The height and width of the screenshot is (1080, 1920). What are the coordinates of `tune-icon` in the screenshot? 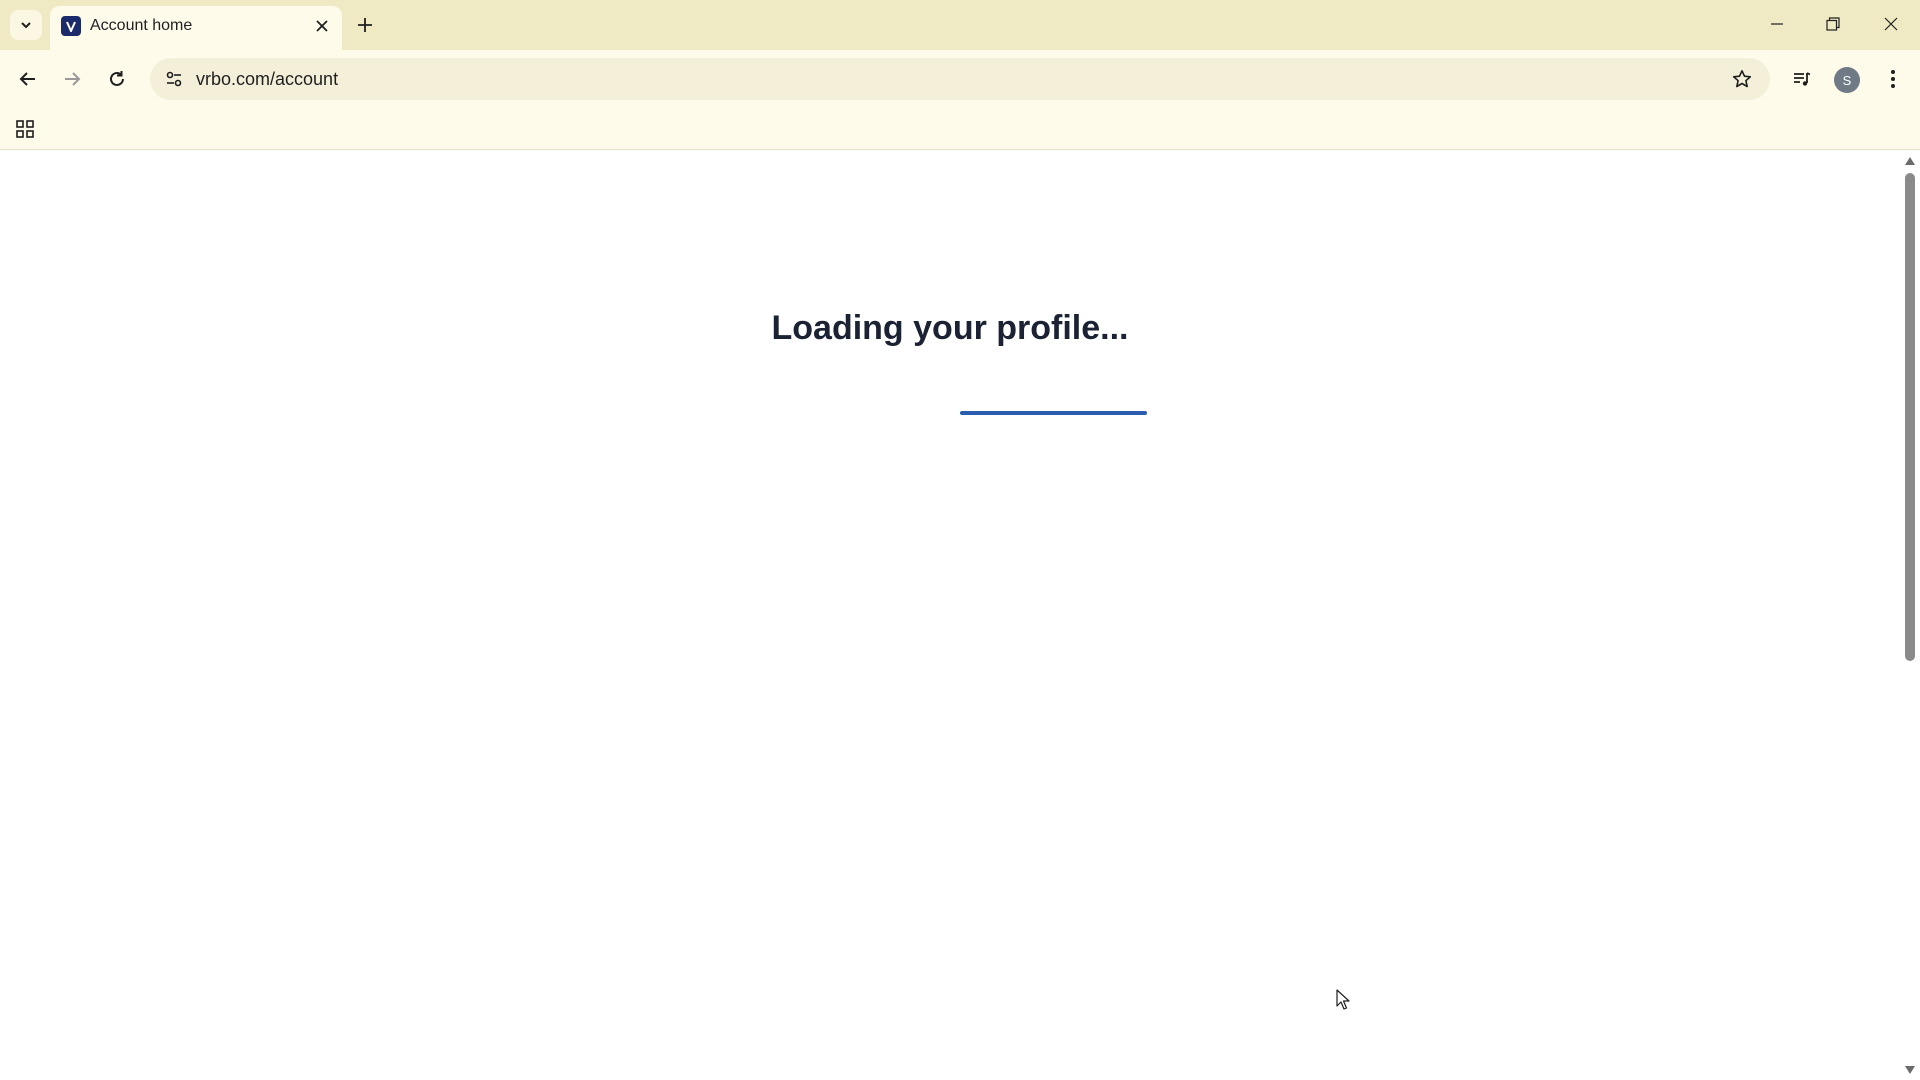 It's located at (174, 79).